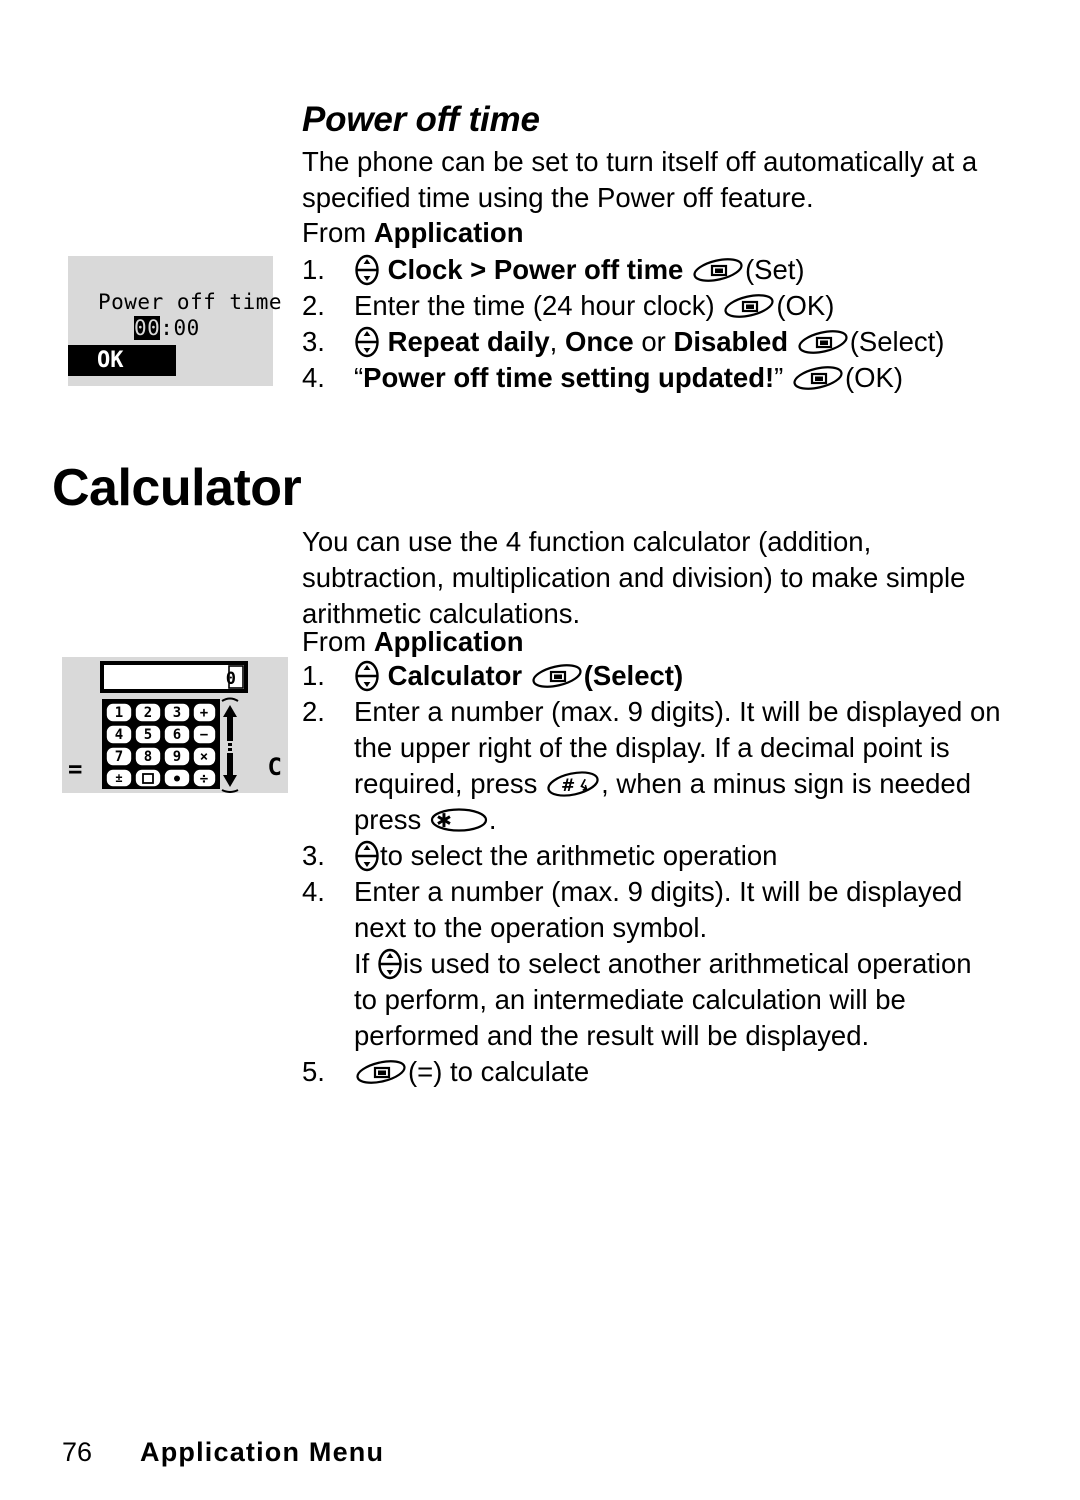 Image resolution: width=1080 pixels, height=1500 pixels. I want to click on calc-step-3-text: to select the arithmetic operation, so click(579, 855).